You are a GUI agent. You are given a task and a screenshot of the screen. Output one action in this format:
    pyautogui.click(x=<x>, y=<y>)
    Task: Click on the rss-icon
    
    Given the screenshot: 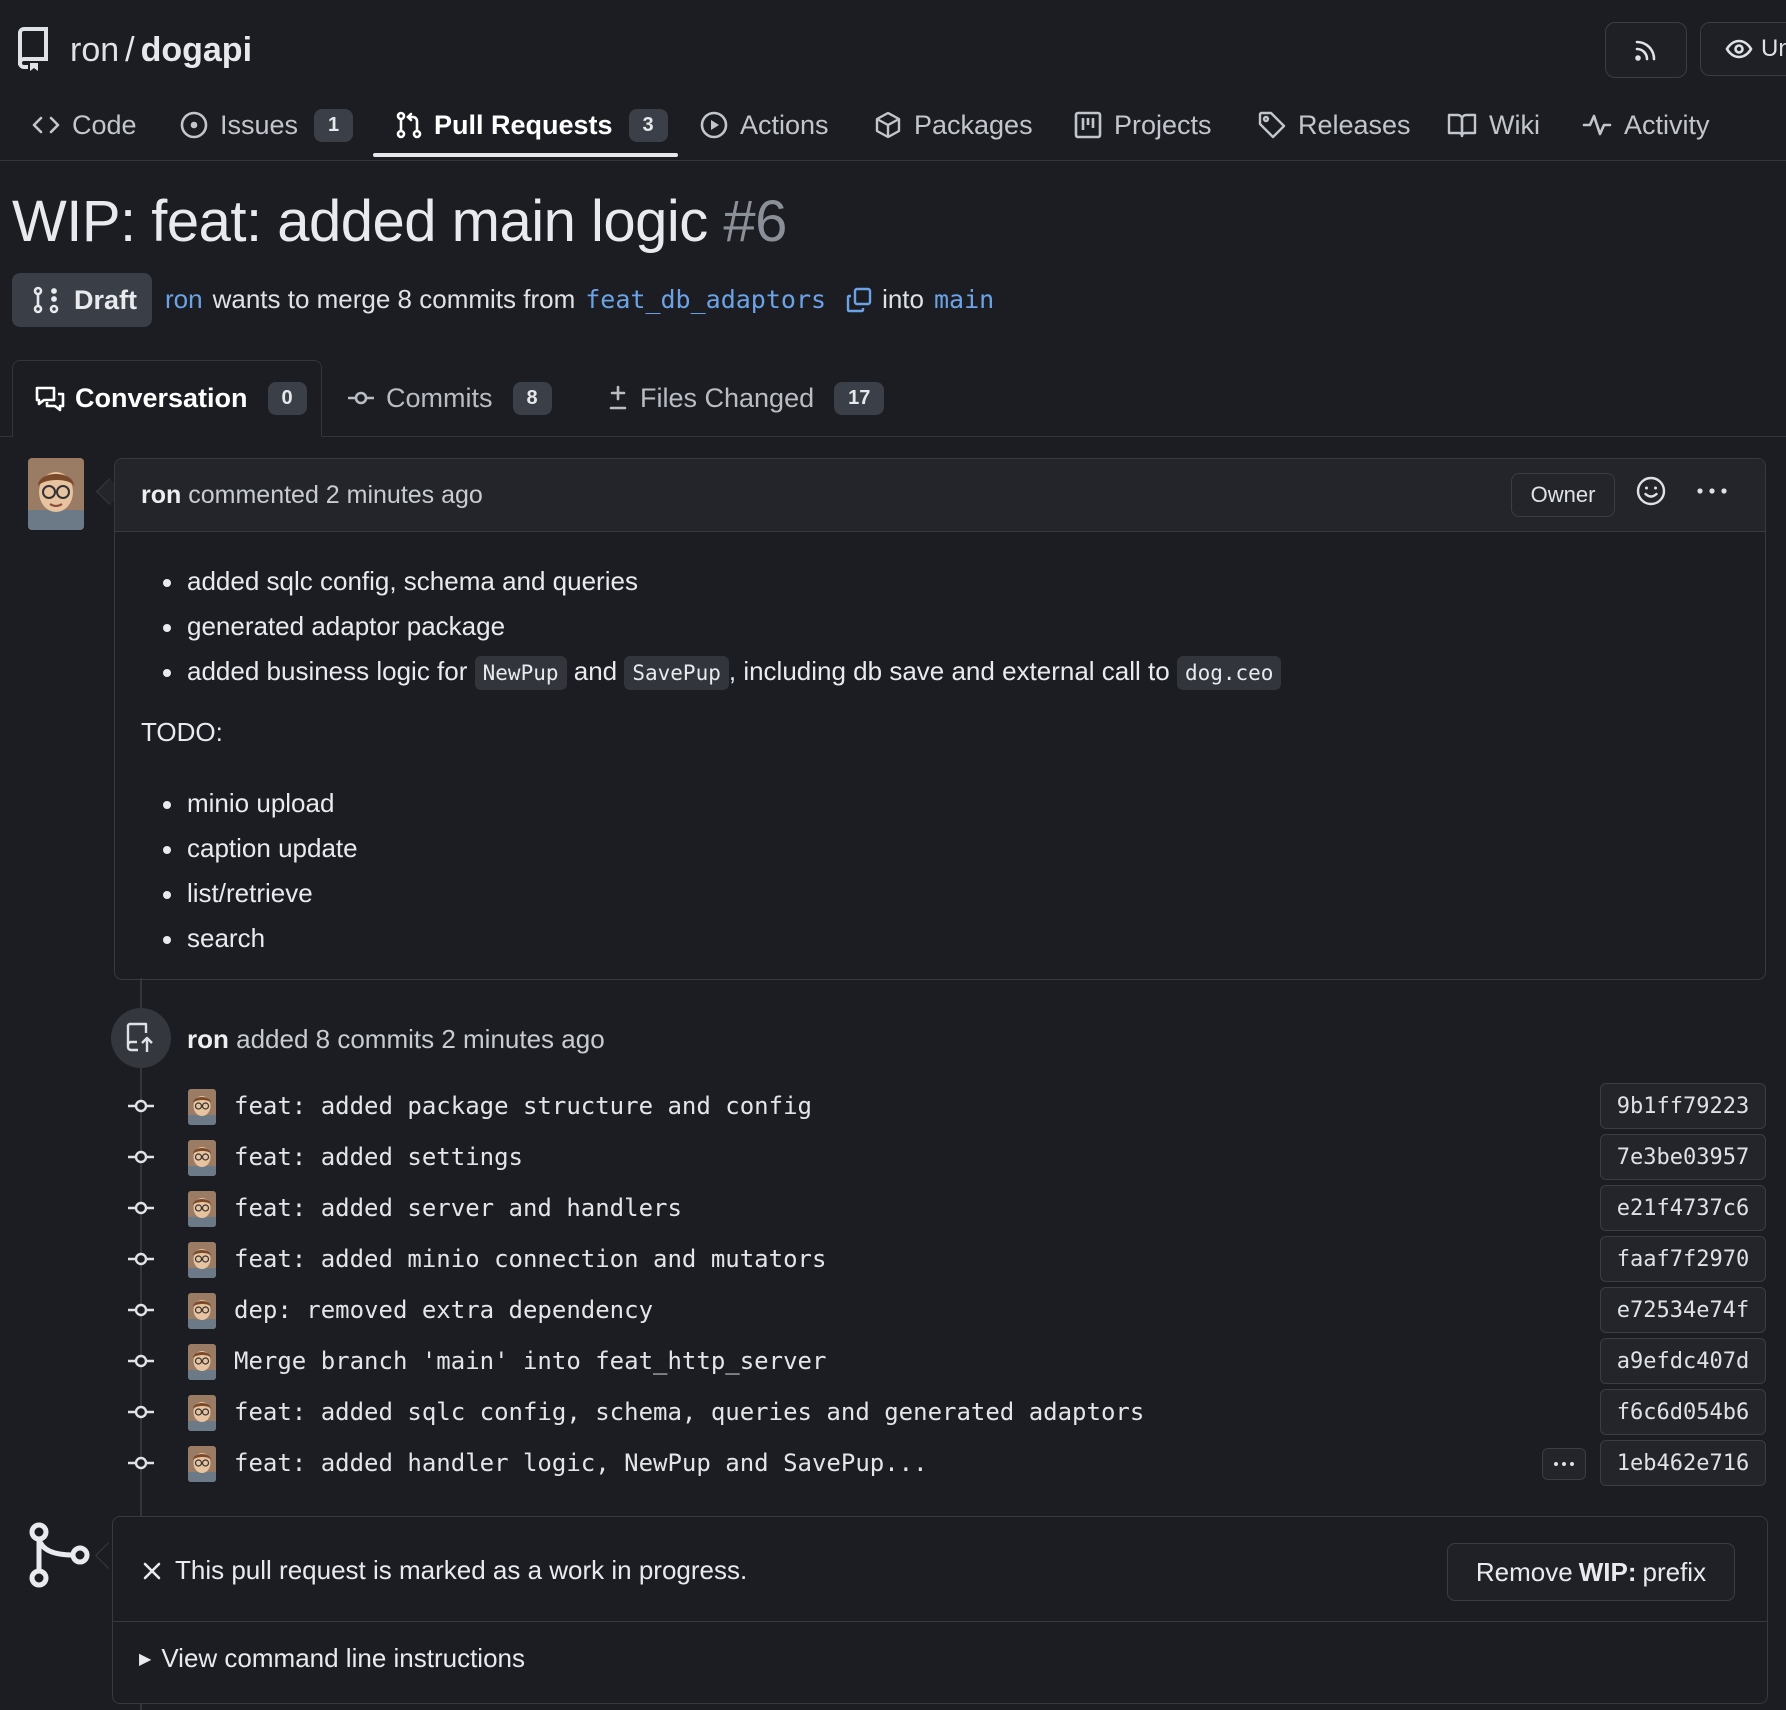 What is the action you would take?
    pyautogui.click(x=1645, y=50)
    